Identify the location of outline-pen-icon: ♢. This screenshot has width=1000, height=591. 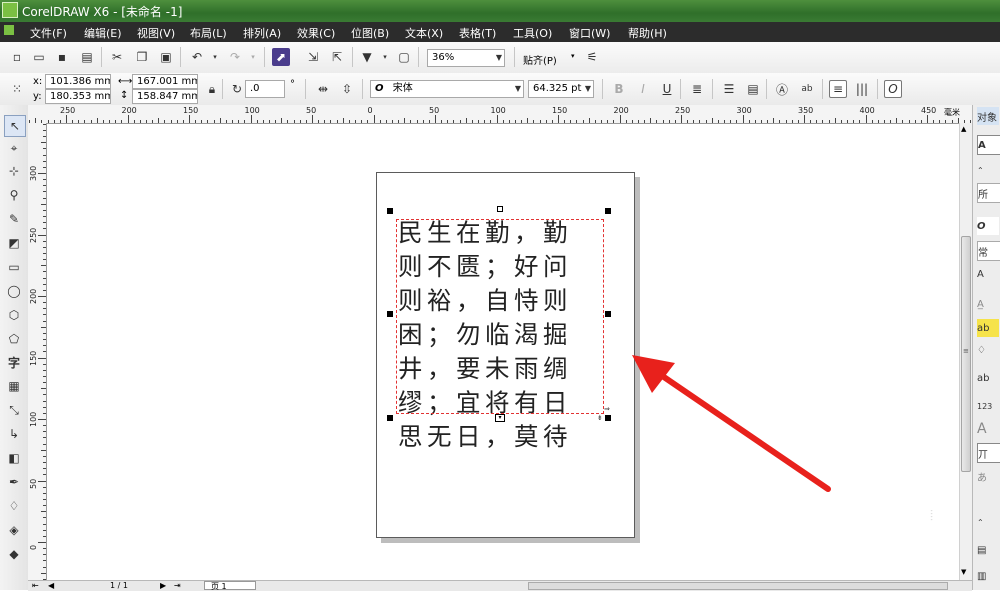
(14, 506).